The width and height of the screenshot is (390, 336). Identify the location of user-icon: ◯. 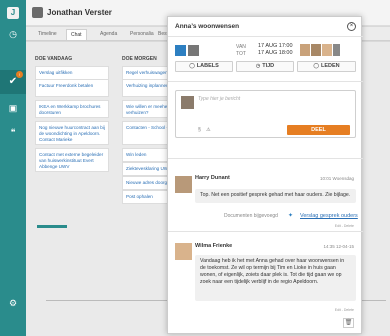
(316, 66).